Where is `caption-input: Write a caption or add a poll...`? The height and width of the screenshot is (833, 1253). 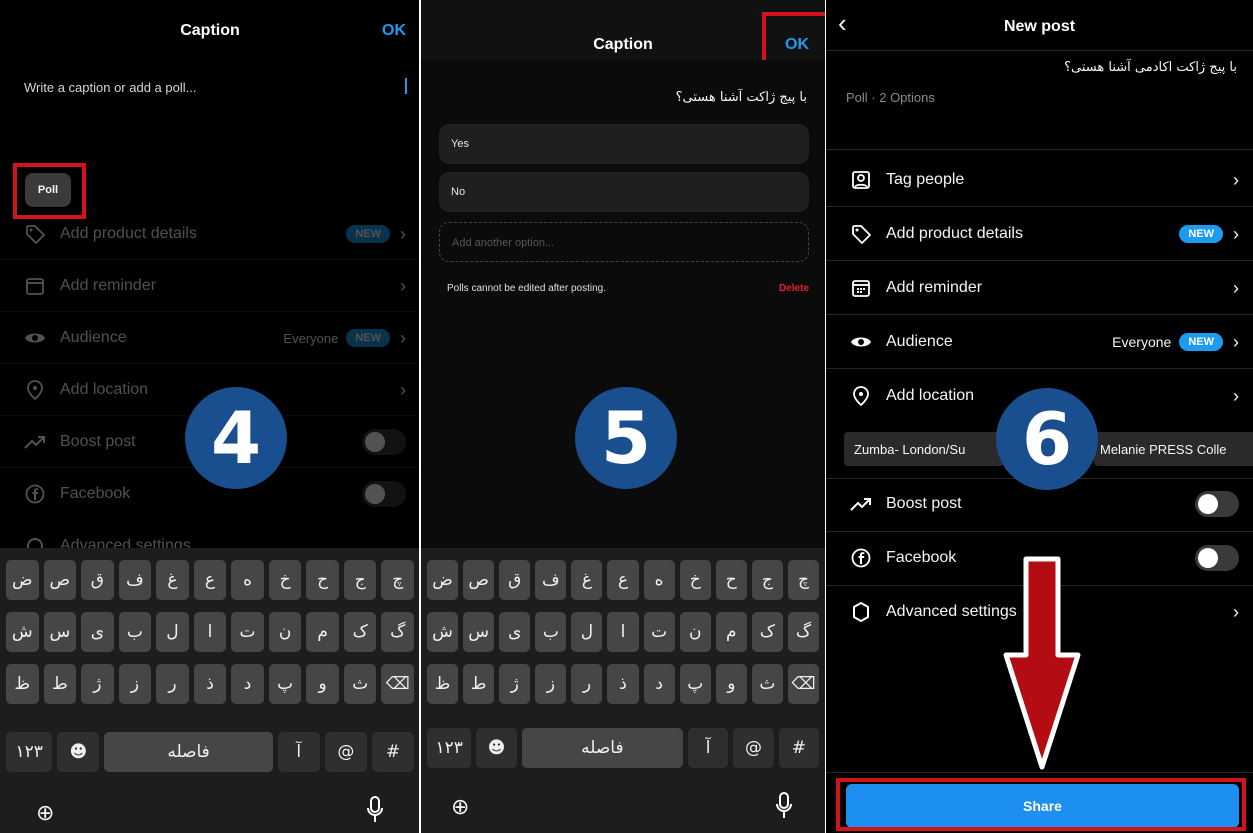 caption-input: Write a caption or add a poll... is located at coordinates (110, 87).